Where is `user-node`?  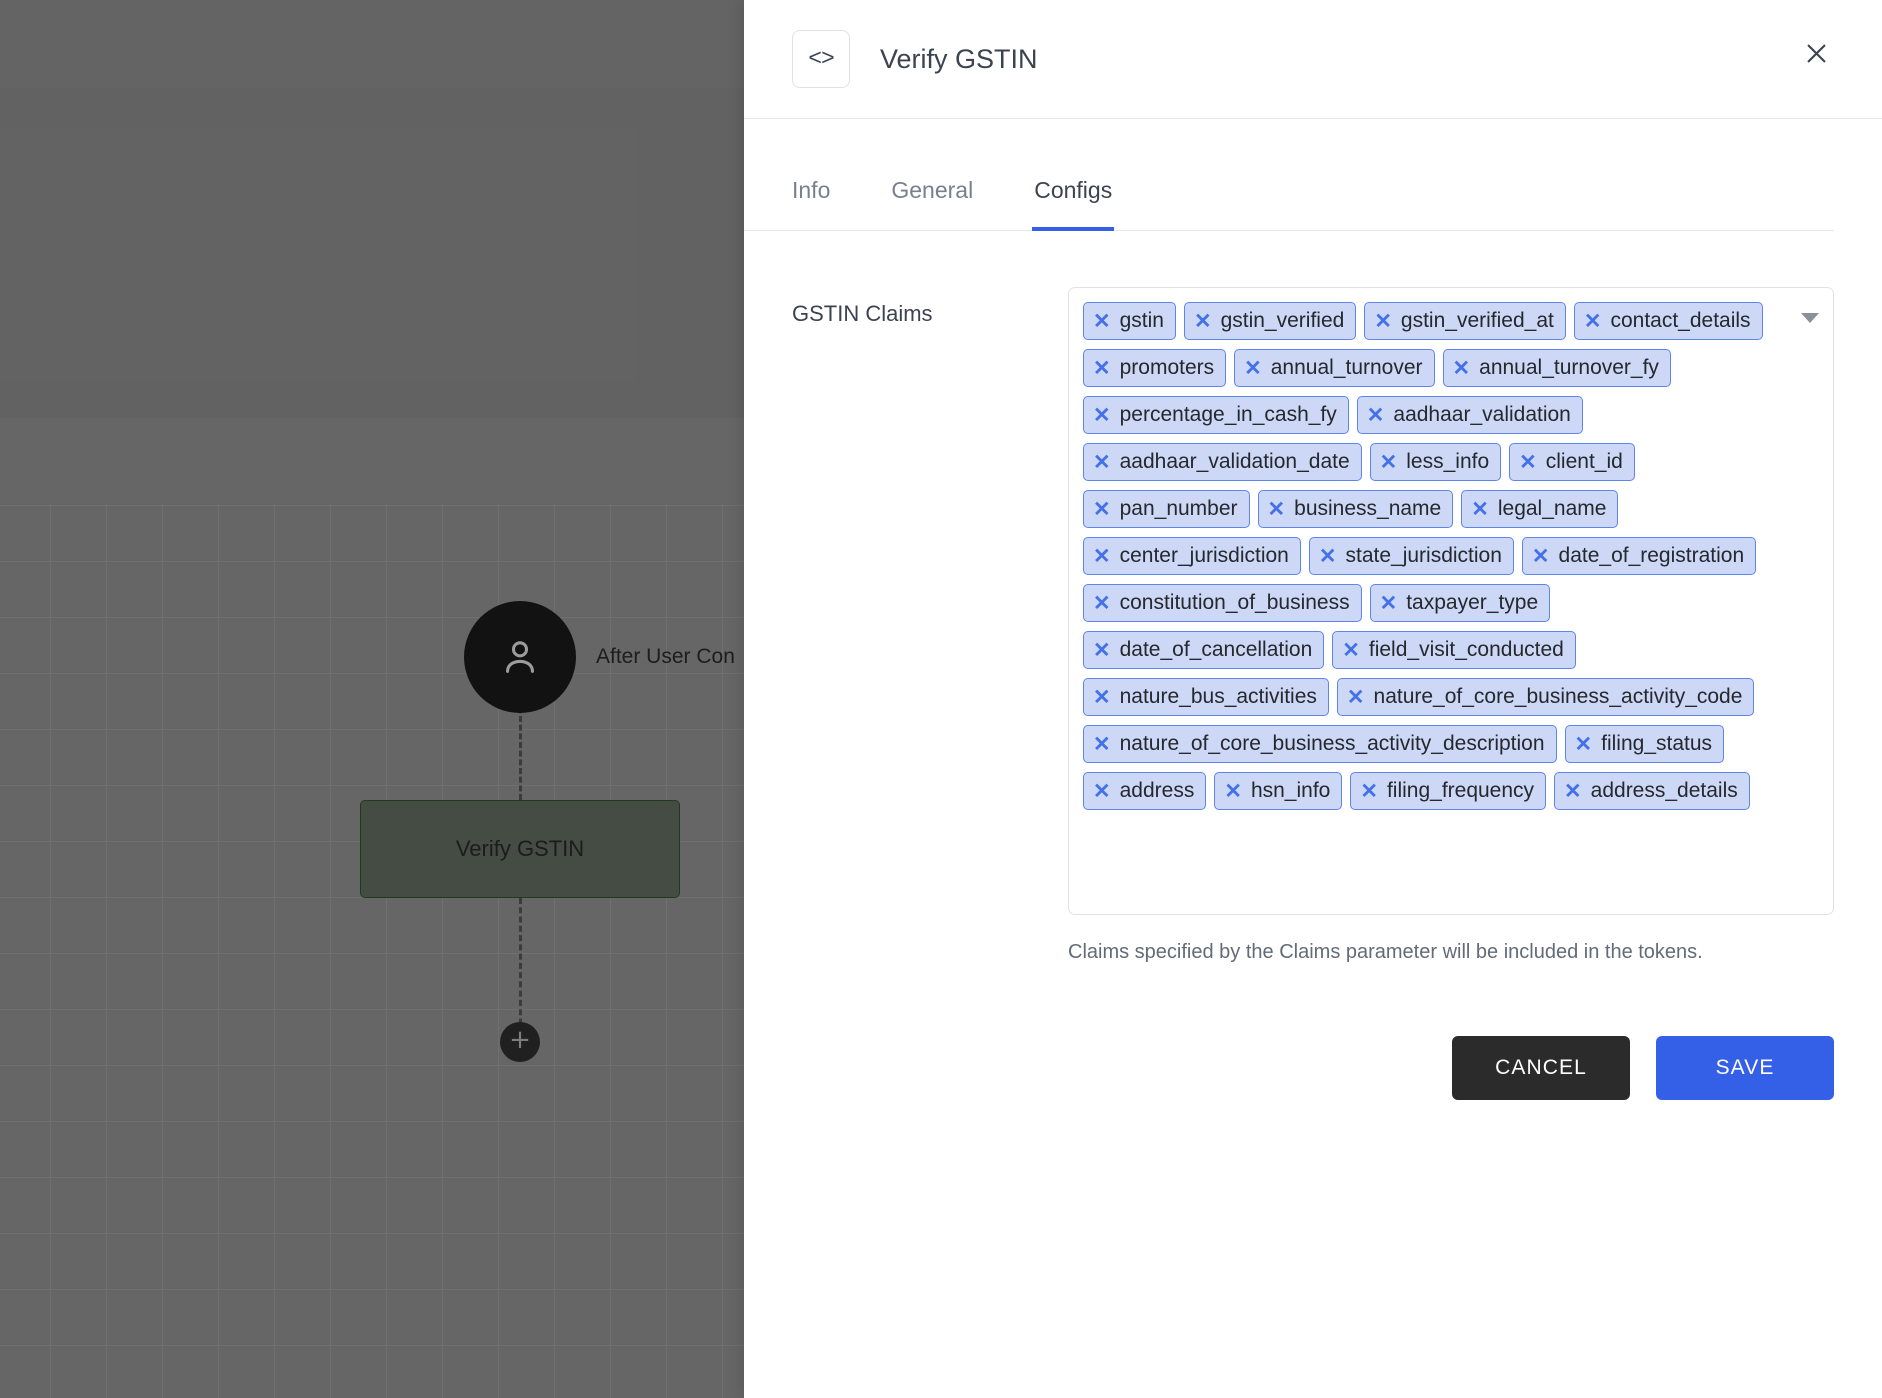 user-node is located at coordinates (520, 657).